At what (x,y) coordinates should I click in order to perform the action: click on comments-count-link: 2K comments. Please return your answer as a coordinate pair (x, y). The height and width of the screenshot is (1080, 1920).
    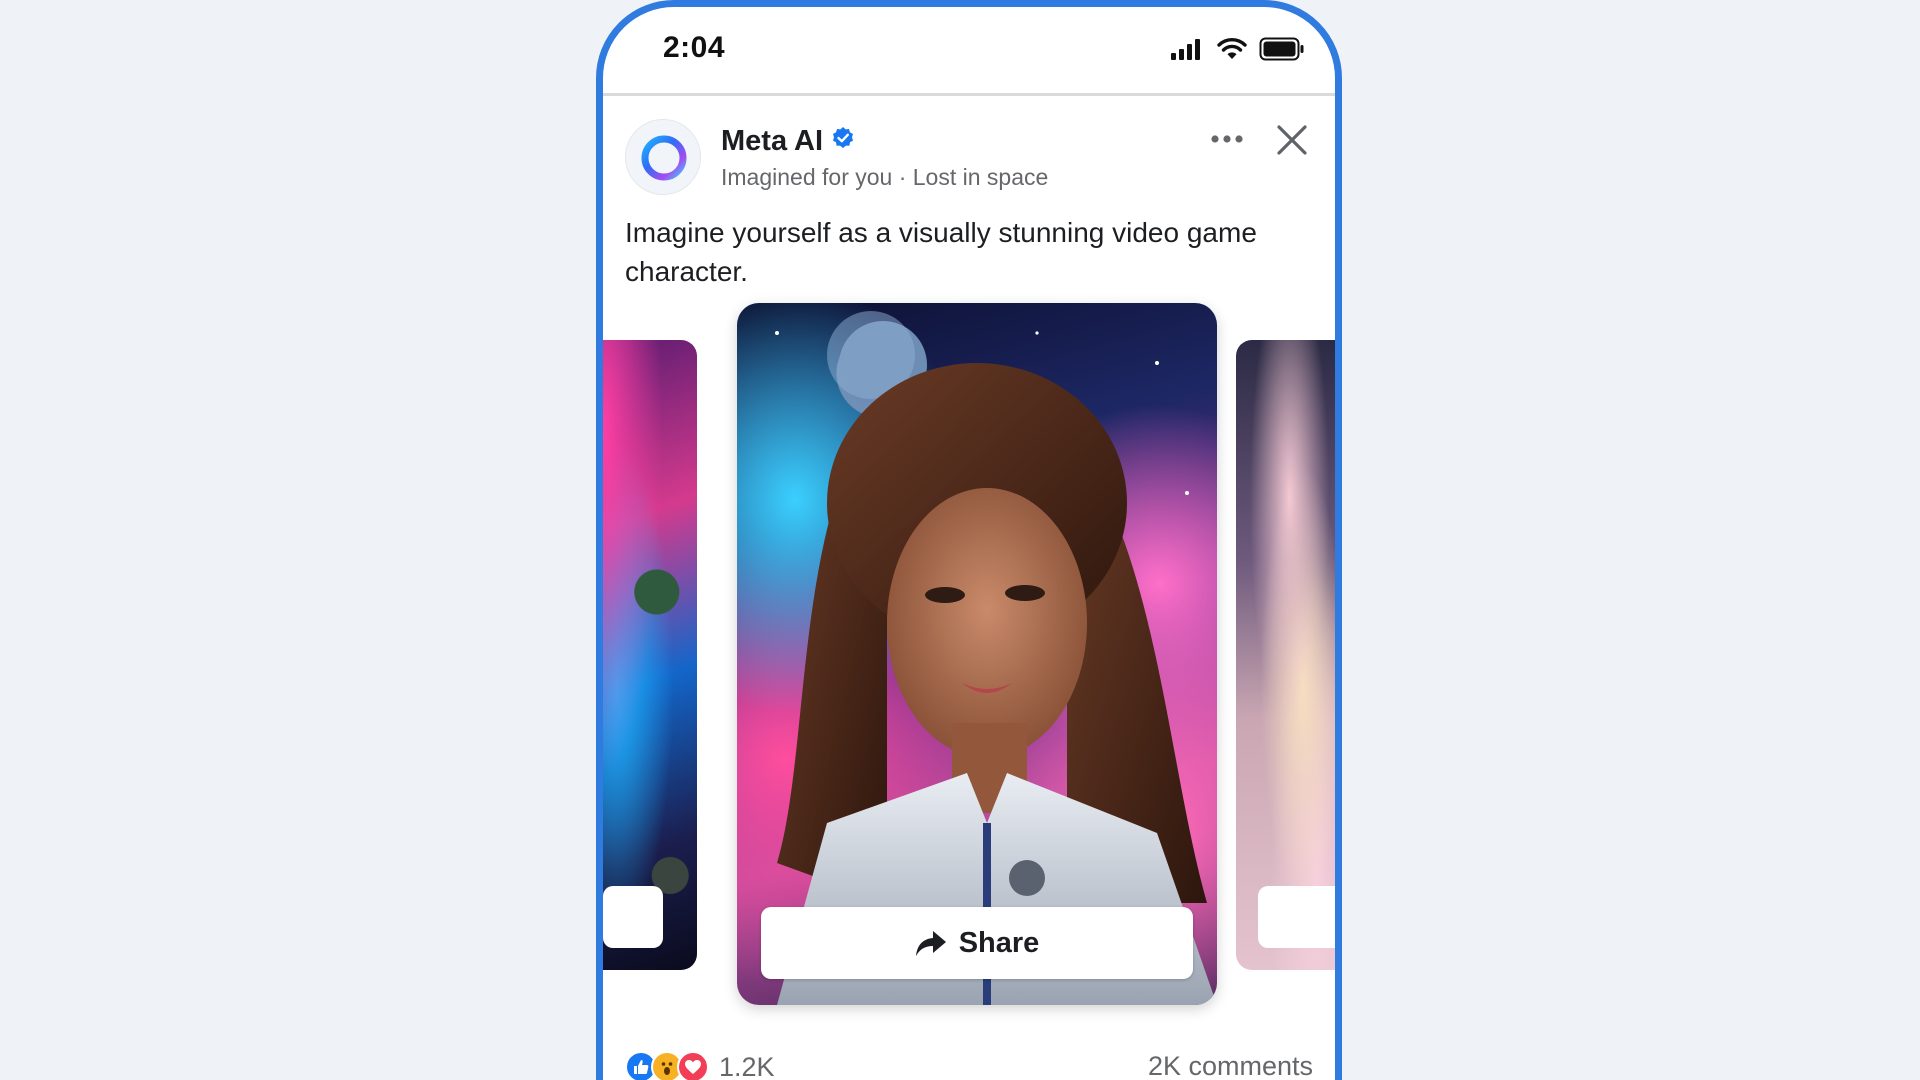
    Looking at the image, I should click on (1230, 1065).